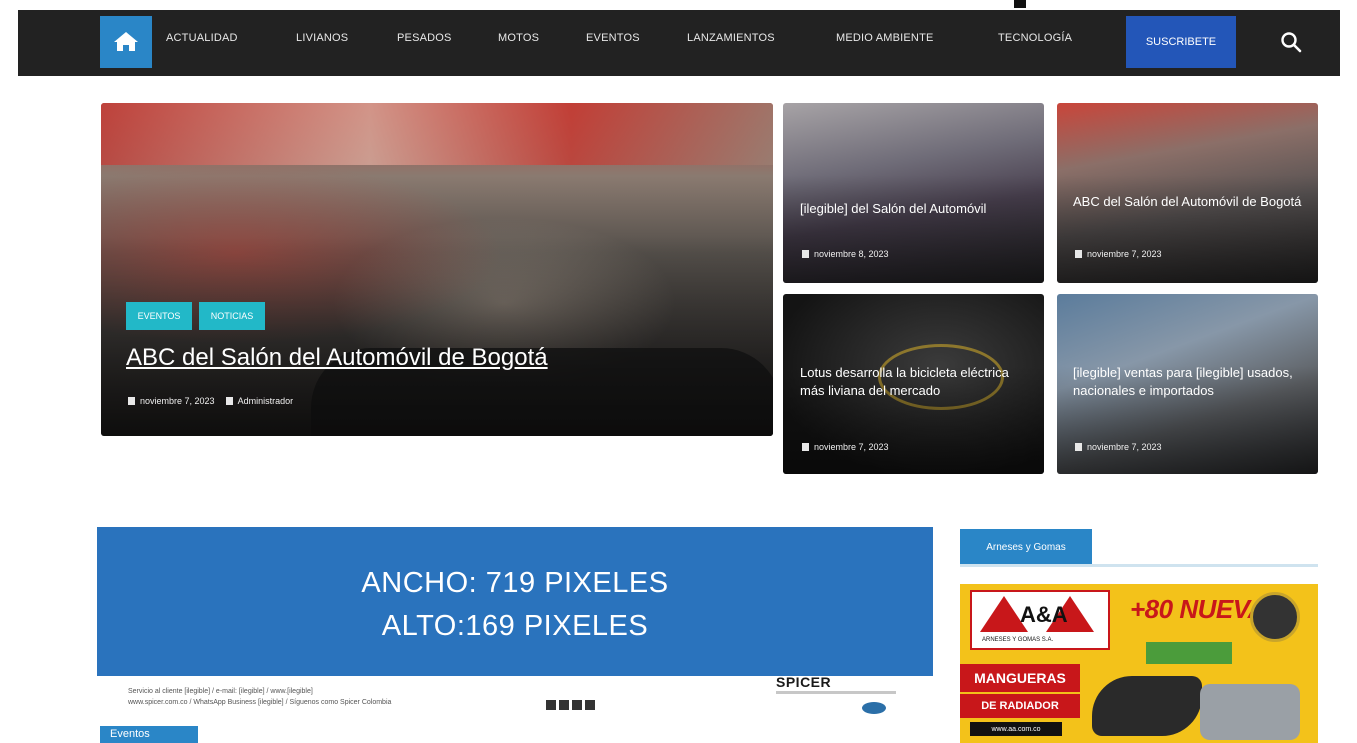  Describe the element at coordinates (1044, 614) in the screenshot. I see `aa-logo-text: A&A` at that location.